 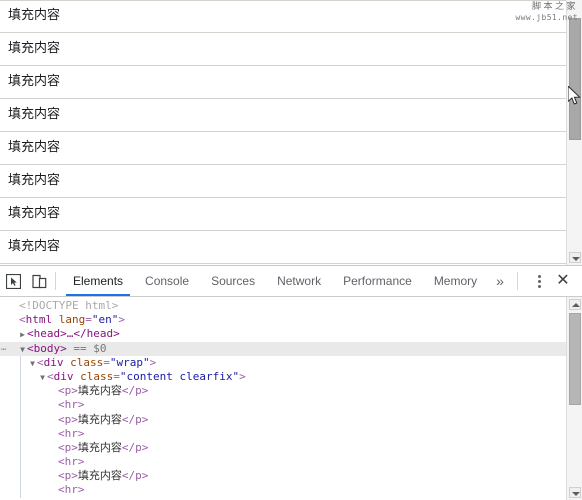 I want to click on tag-name: <body>, so click(x=47, y=348).